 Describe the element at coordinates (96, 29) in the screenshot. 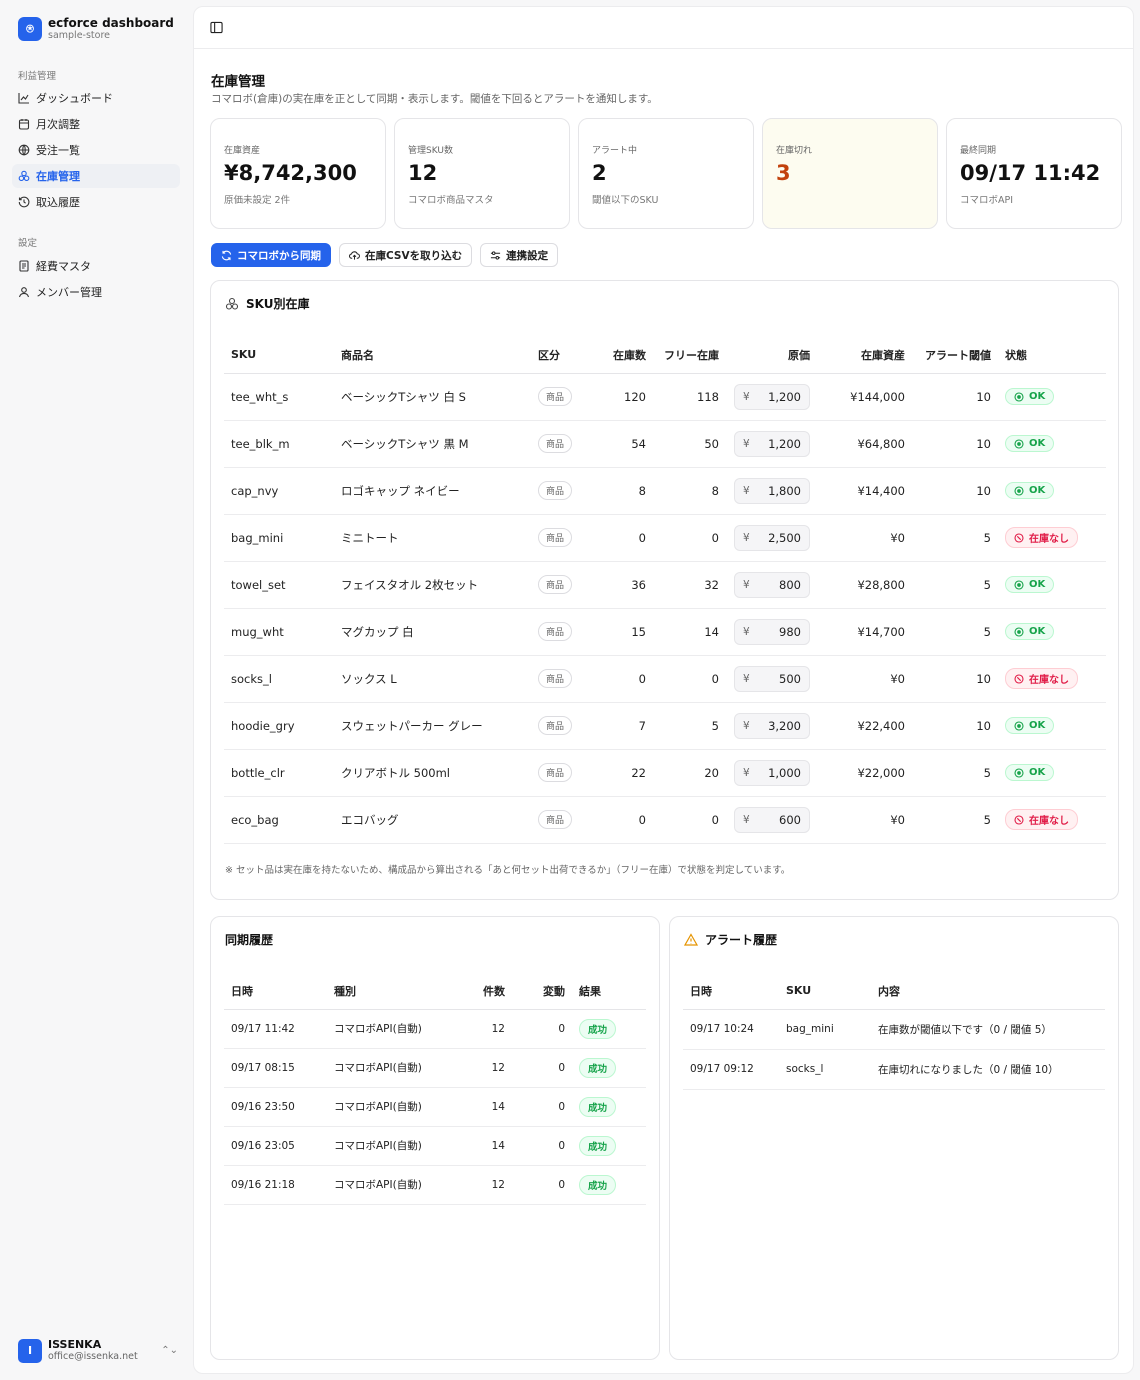

I see `brand: ⍟ ecforce dashboard sample-store` at that location.